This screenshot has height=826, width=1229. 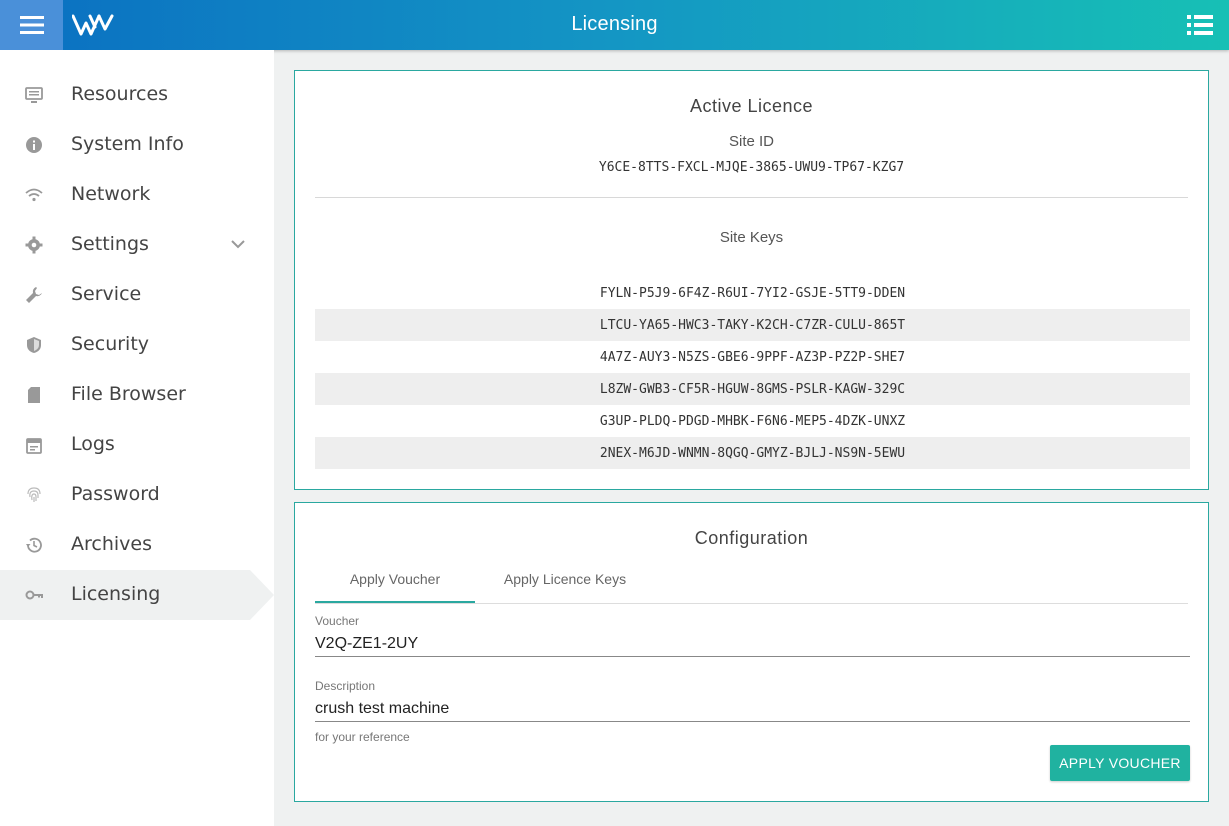 What do you see at coordinates (34, 345) in the screenshot?
I see `shield-icon` at bounding box center [34, 345].